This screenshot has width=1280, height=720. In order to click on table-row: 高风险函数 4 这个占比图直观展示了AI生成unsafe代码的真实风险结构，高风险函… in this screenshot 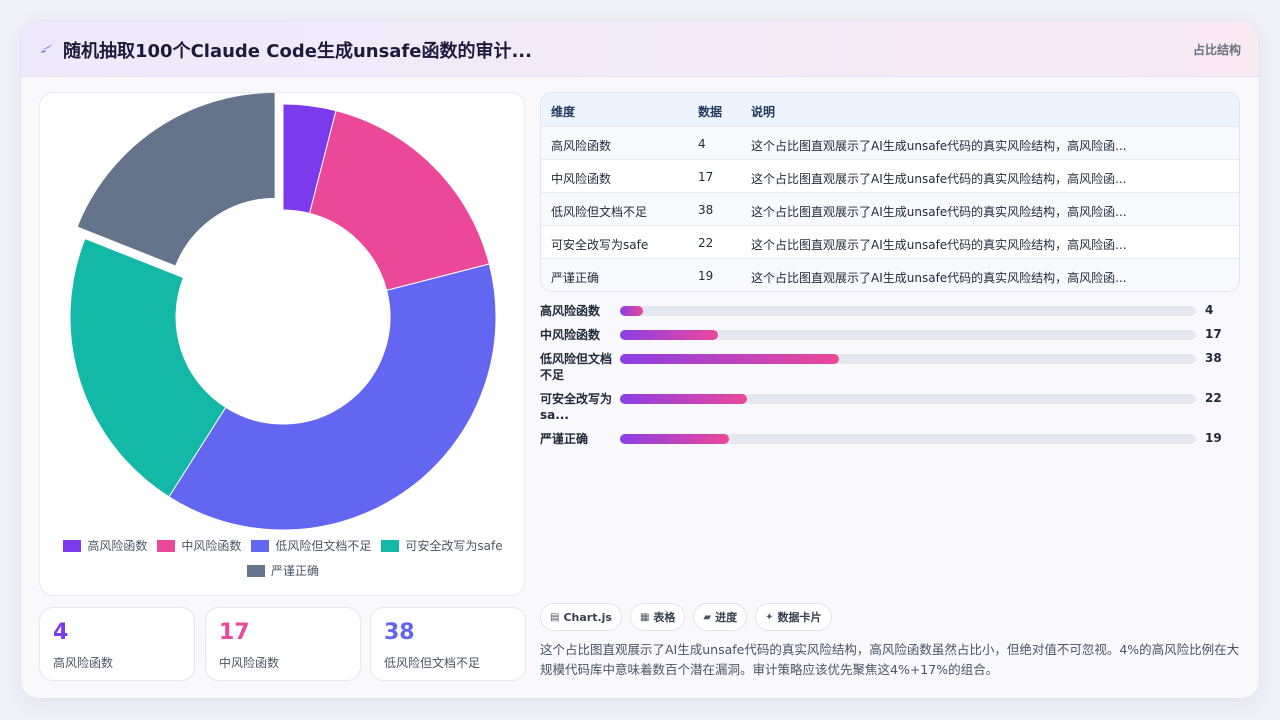, I will do `click(890, 142)`.